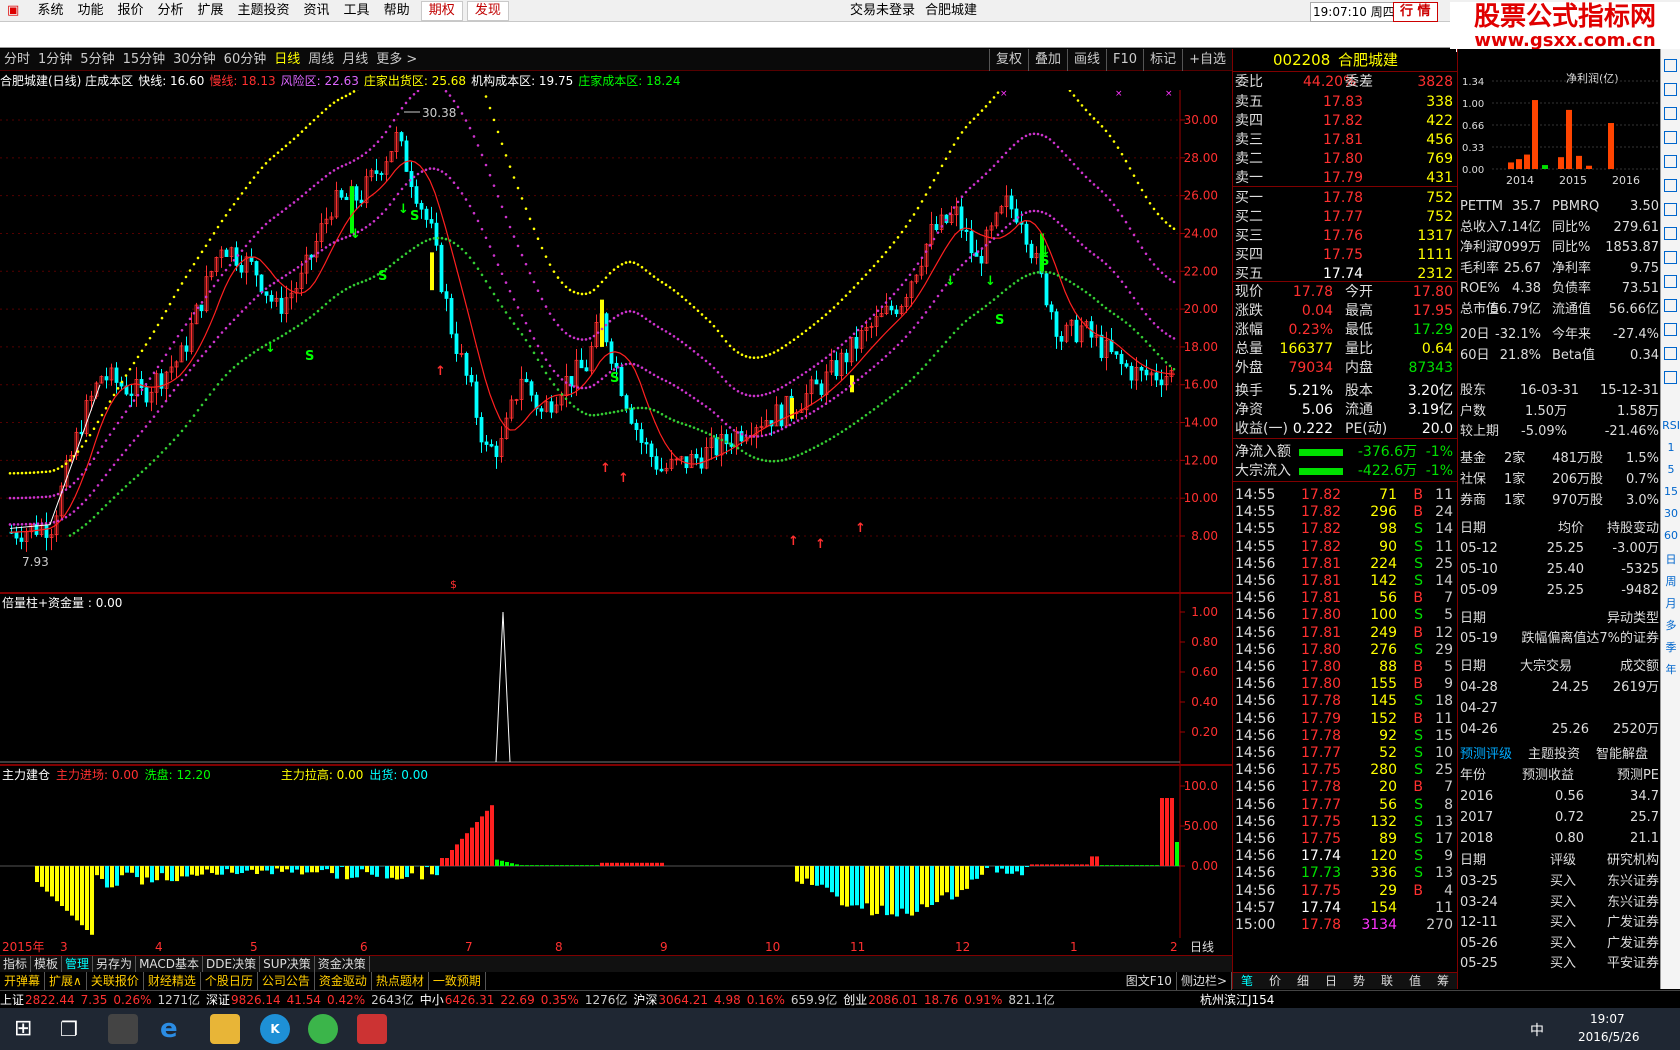 Image resolution: width=1680 pixels, height=1050 pixels. I want to click on quote-tab: 势, so click(1359, 981).